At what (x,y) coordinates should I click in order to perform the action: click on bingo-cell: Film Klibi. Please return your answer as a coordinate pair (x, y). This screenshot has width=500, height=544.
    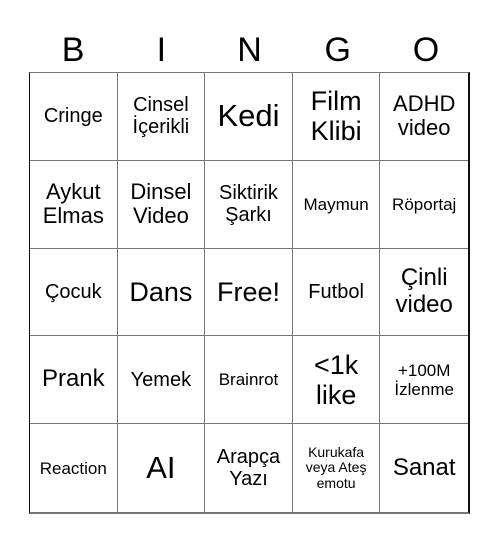
    Looking at the image, I should click on (336, 117).